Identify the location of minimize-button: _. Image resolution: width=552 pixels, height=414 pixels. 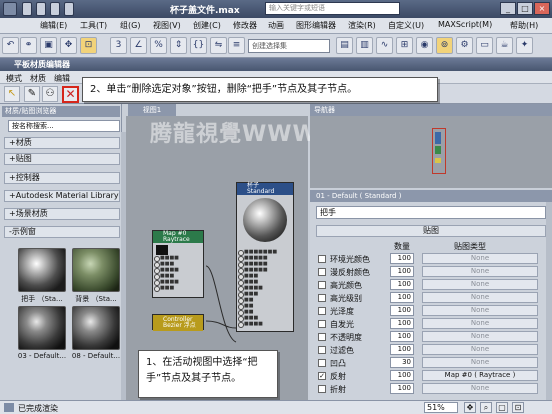
(508, 8).